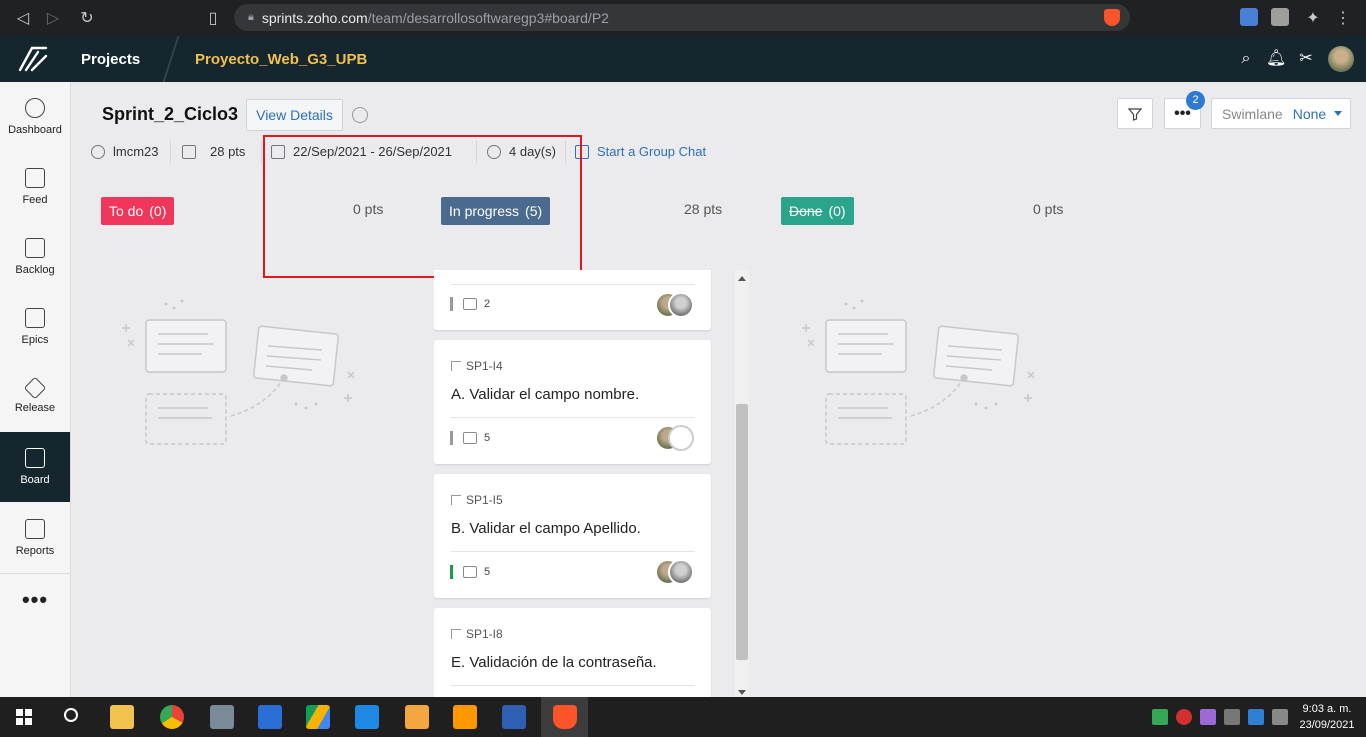  I want to click on sprint-points: 28 pts, so click(213, 151).